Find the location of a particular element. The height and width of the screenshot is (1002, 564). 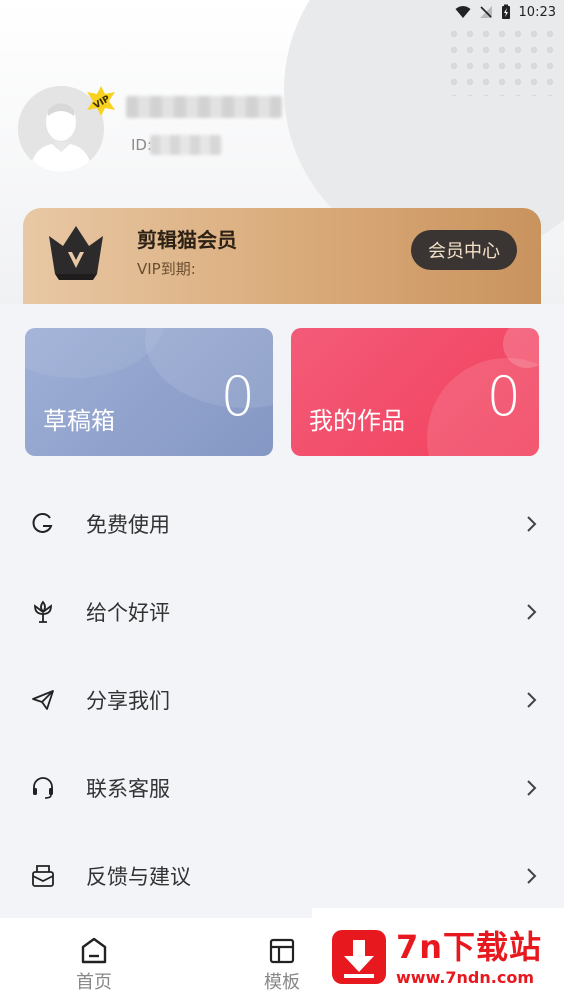

status-bar: 10:23 is located at coordinates (282, 12).